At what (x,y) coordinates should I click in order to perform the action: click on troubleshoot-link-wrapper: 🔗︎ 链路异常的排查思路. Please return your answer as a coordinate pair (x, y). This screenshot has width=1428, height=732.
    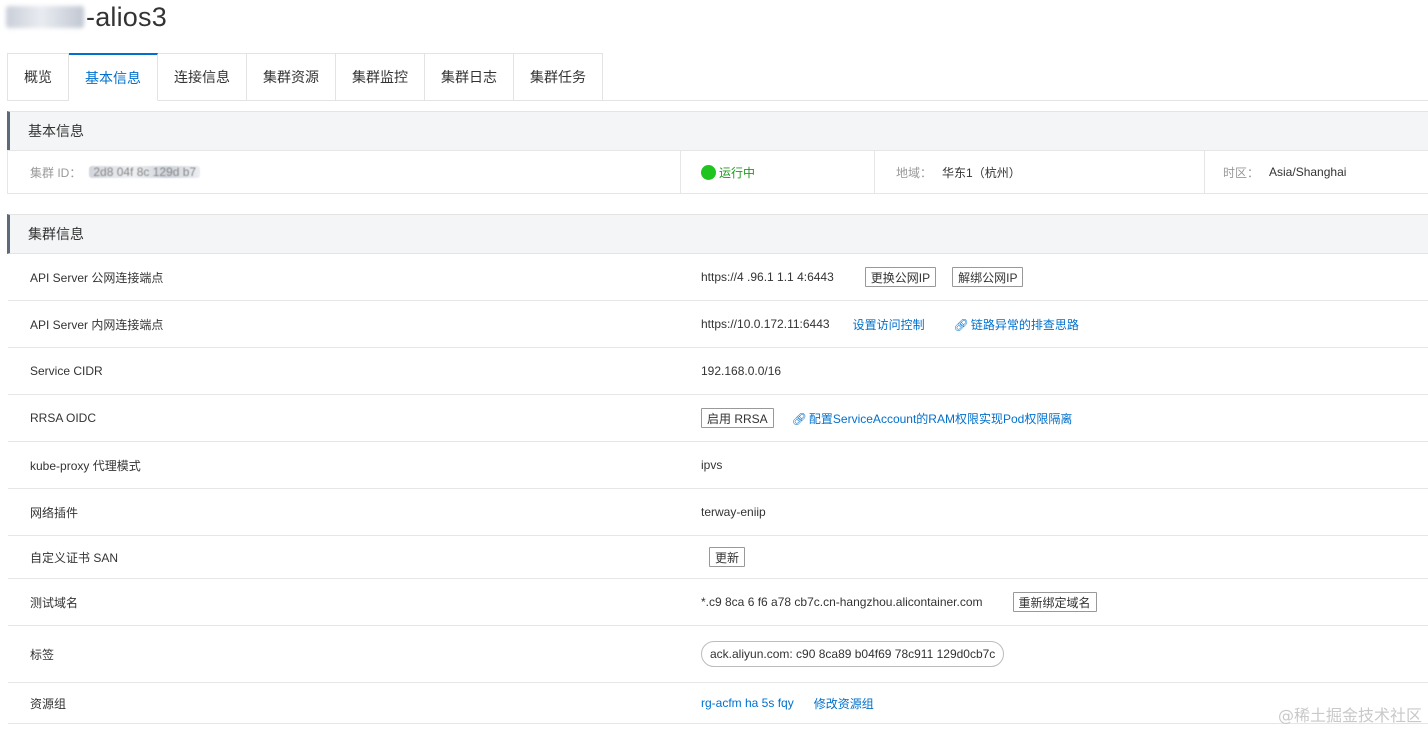
    Looking at the image, I should click on (1016, 324).